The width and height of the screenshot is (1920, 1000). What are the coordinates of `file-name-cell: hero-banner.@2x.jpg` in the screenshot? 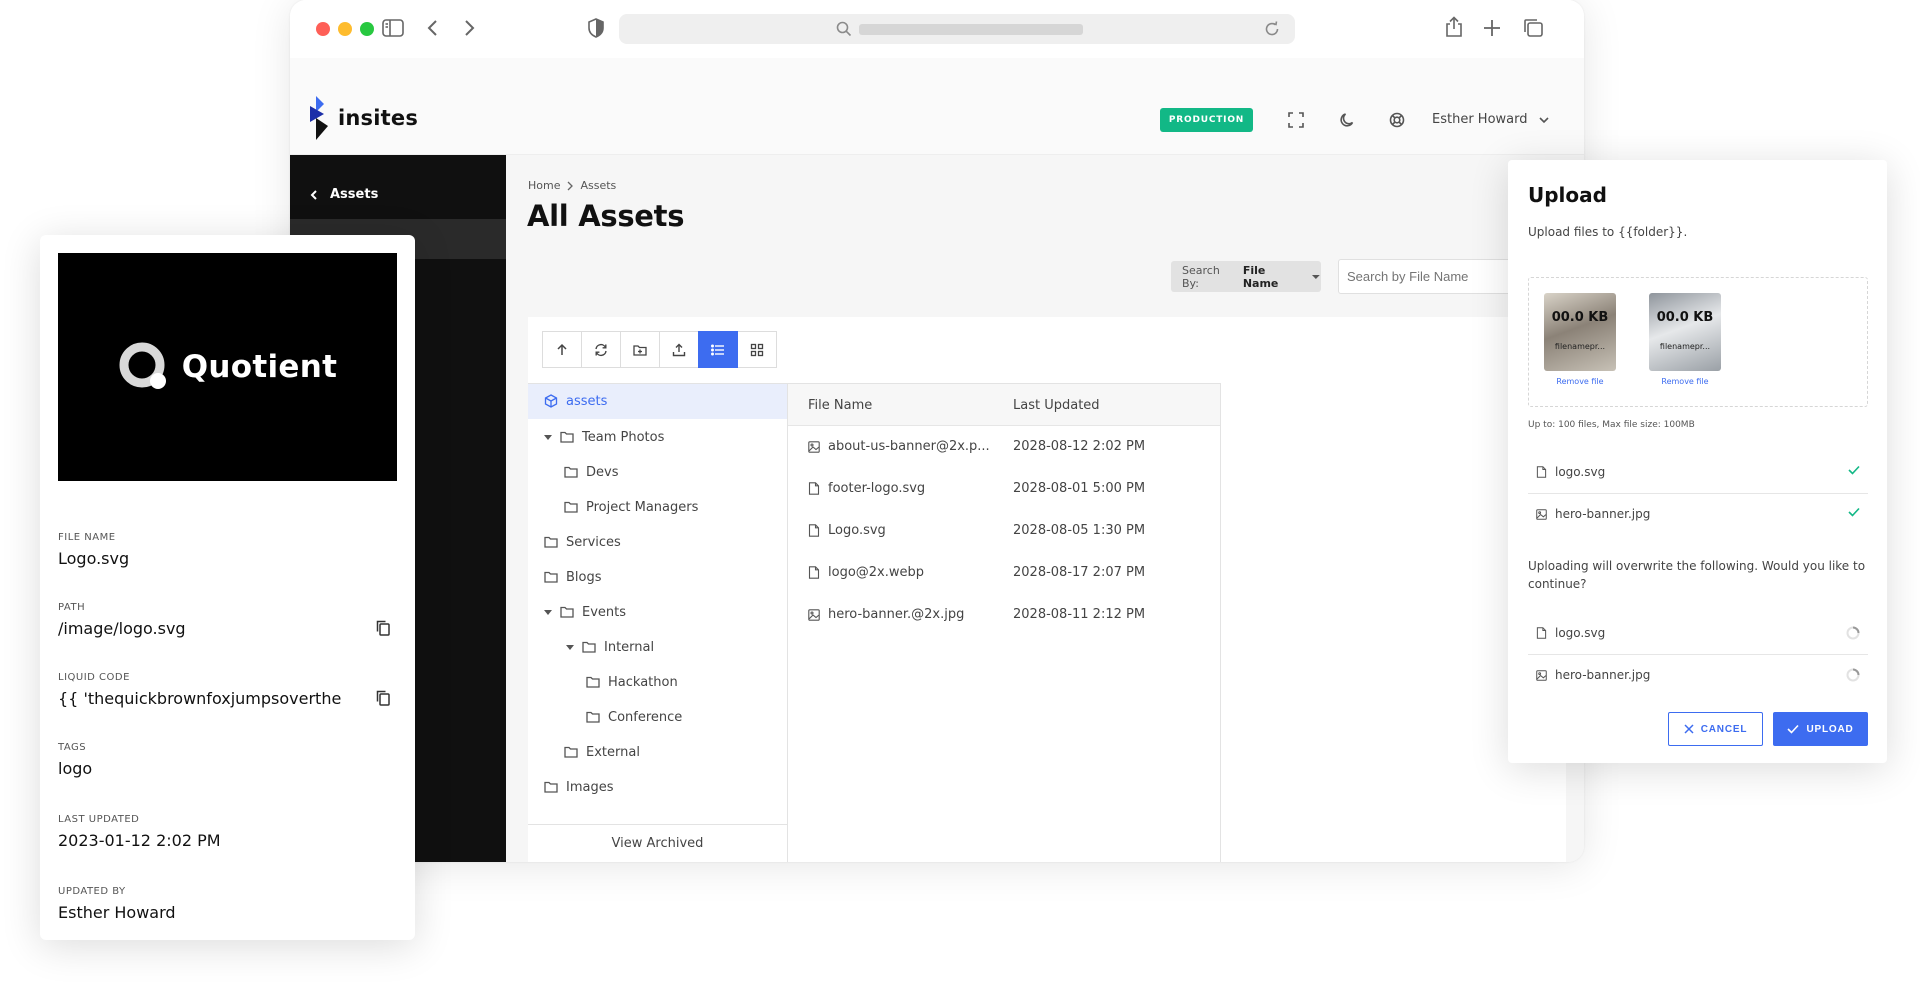 It's located at (901, 614).